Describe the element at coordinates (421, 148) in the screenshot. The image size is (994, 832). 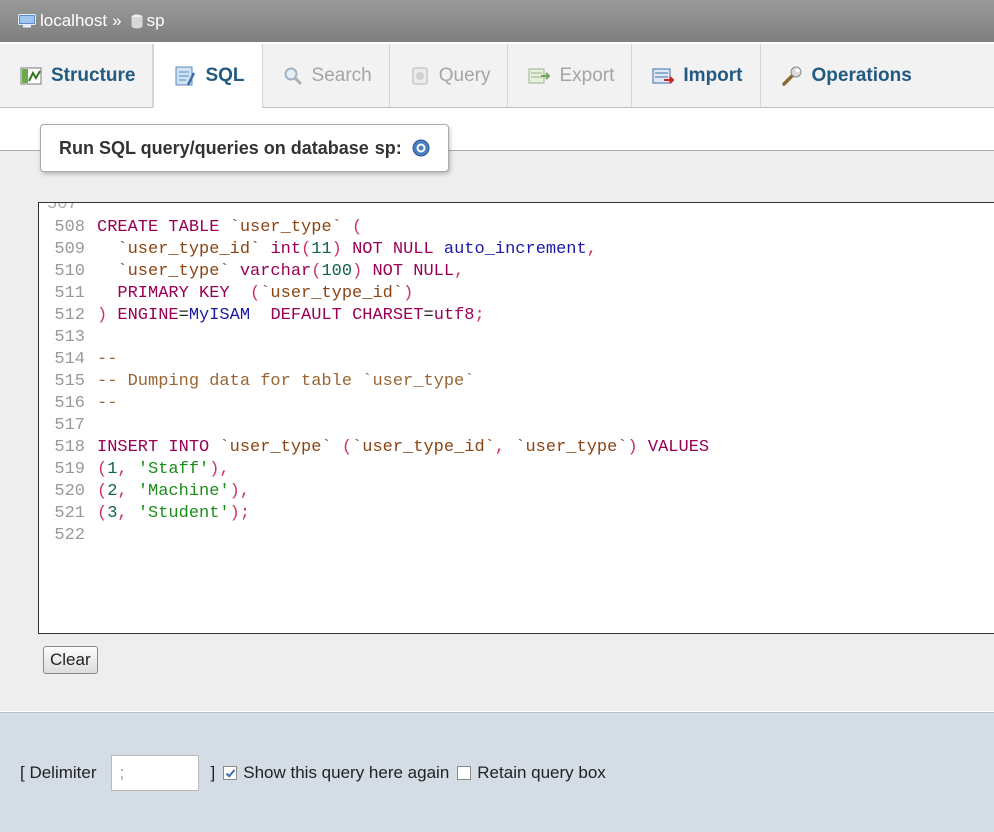
I see `help-icon` at that location.